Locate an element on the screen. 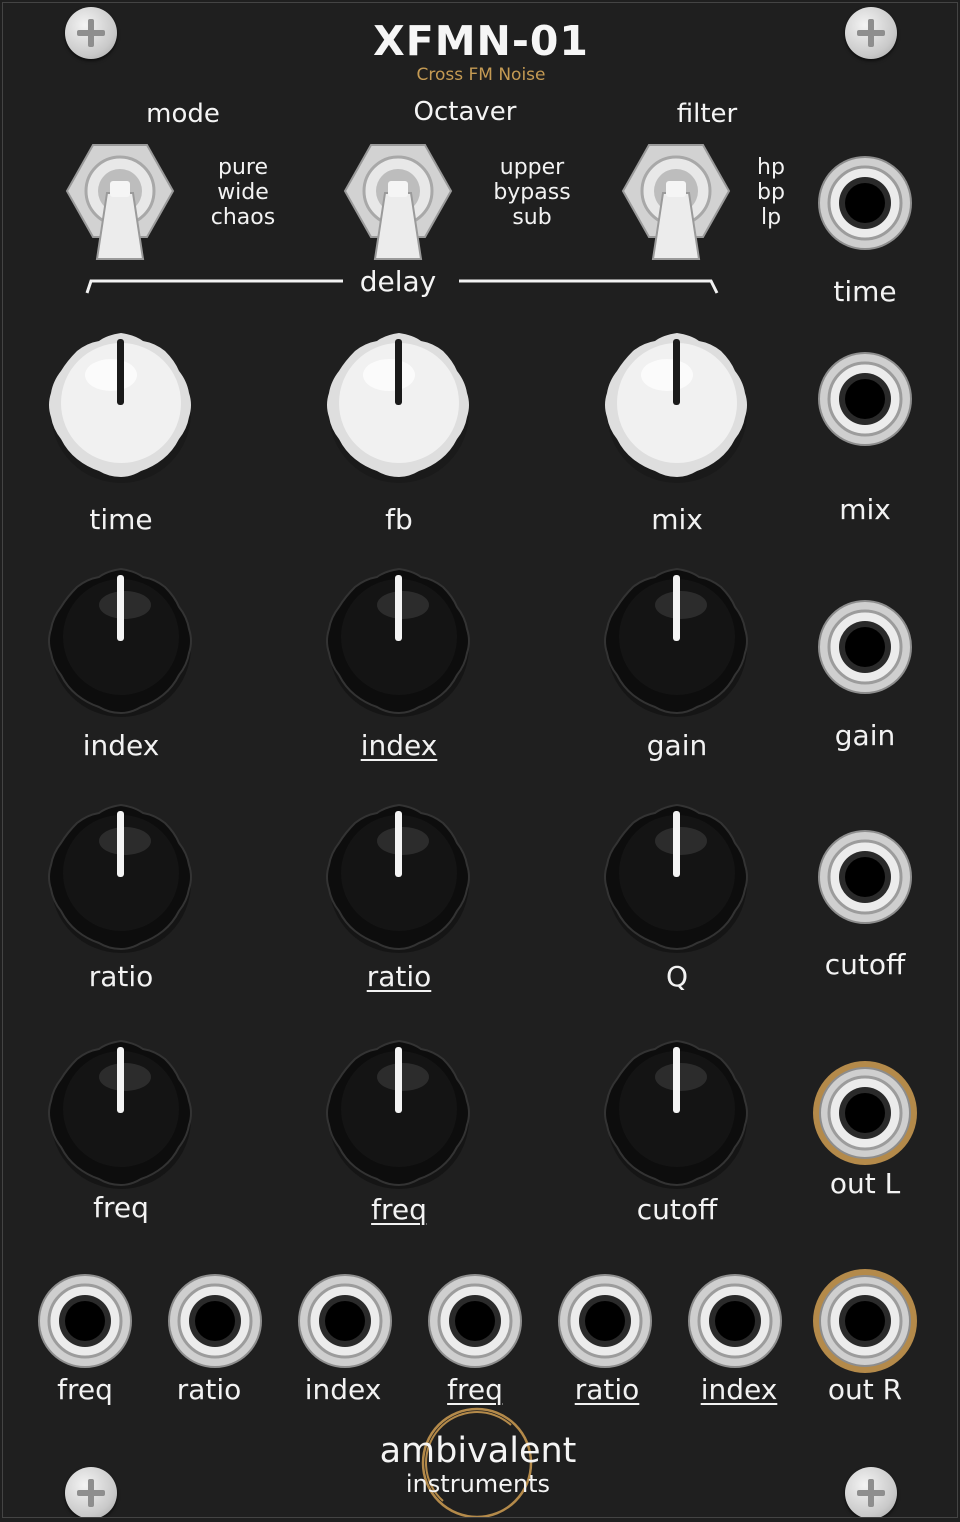  filter-toggle-switch is located at coordinates (676, 201).